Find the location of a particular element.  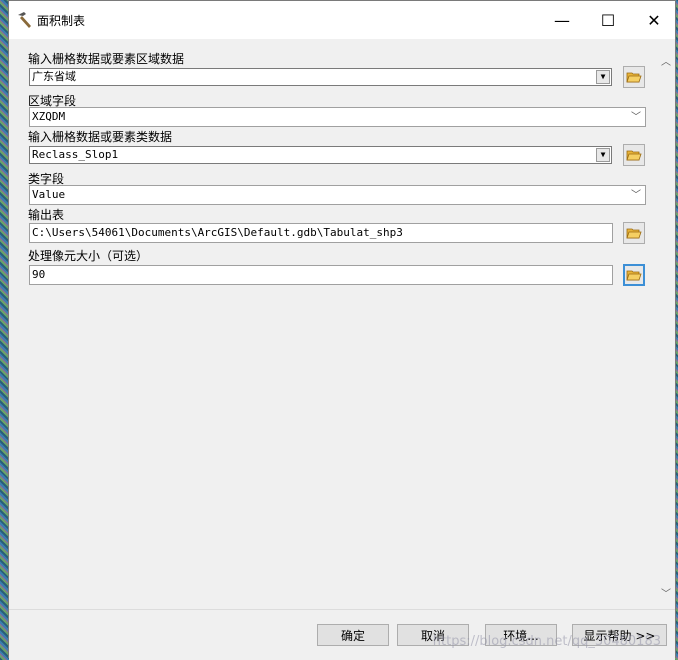

hammer-tool-icon is located at coordinates (24, 20).